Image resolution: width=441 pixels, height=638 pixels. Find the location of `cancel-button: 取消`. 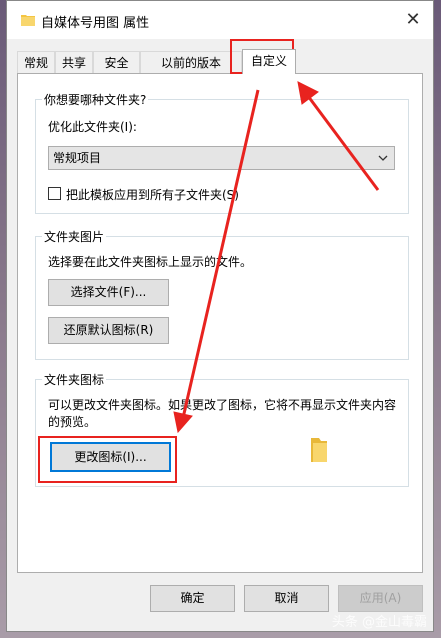

cancel-button: 取消 is located at coordinates (286, 598).